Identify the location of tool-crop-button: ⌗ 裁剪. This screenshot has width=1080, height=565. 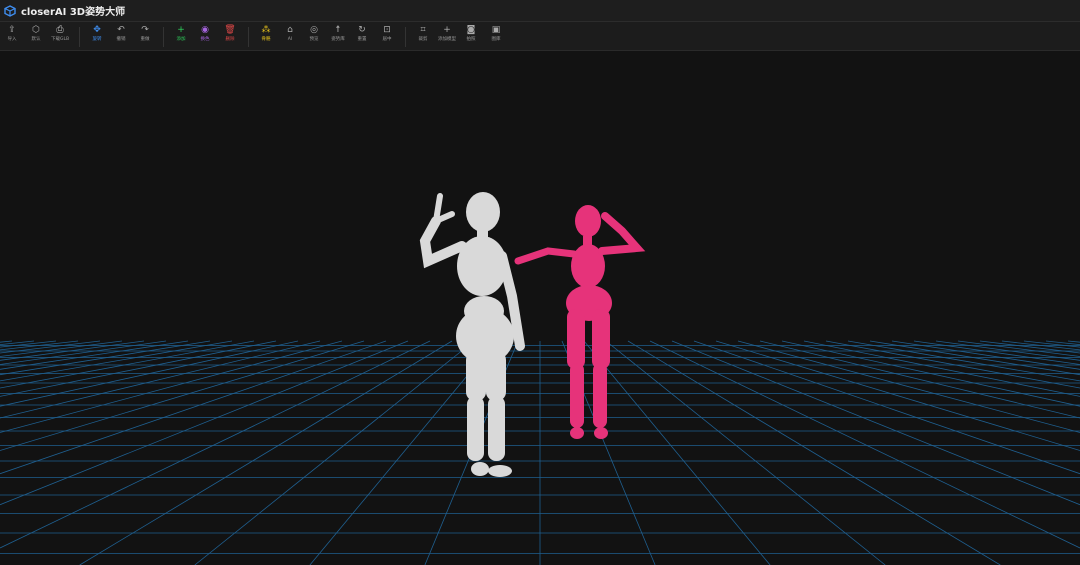
(423, 34).